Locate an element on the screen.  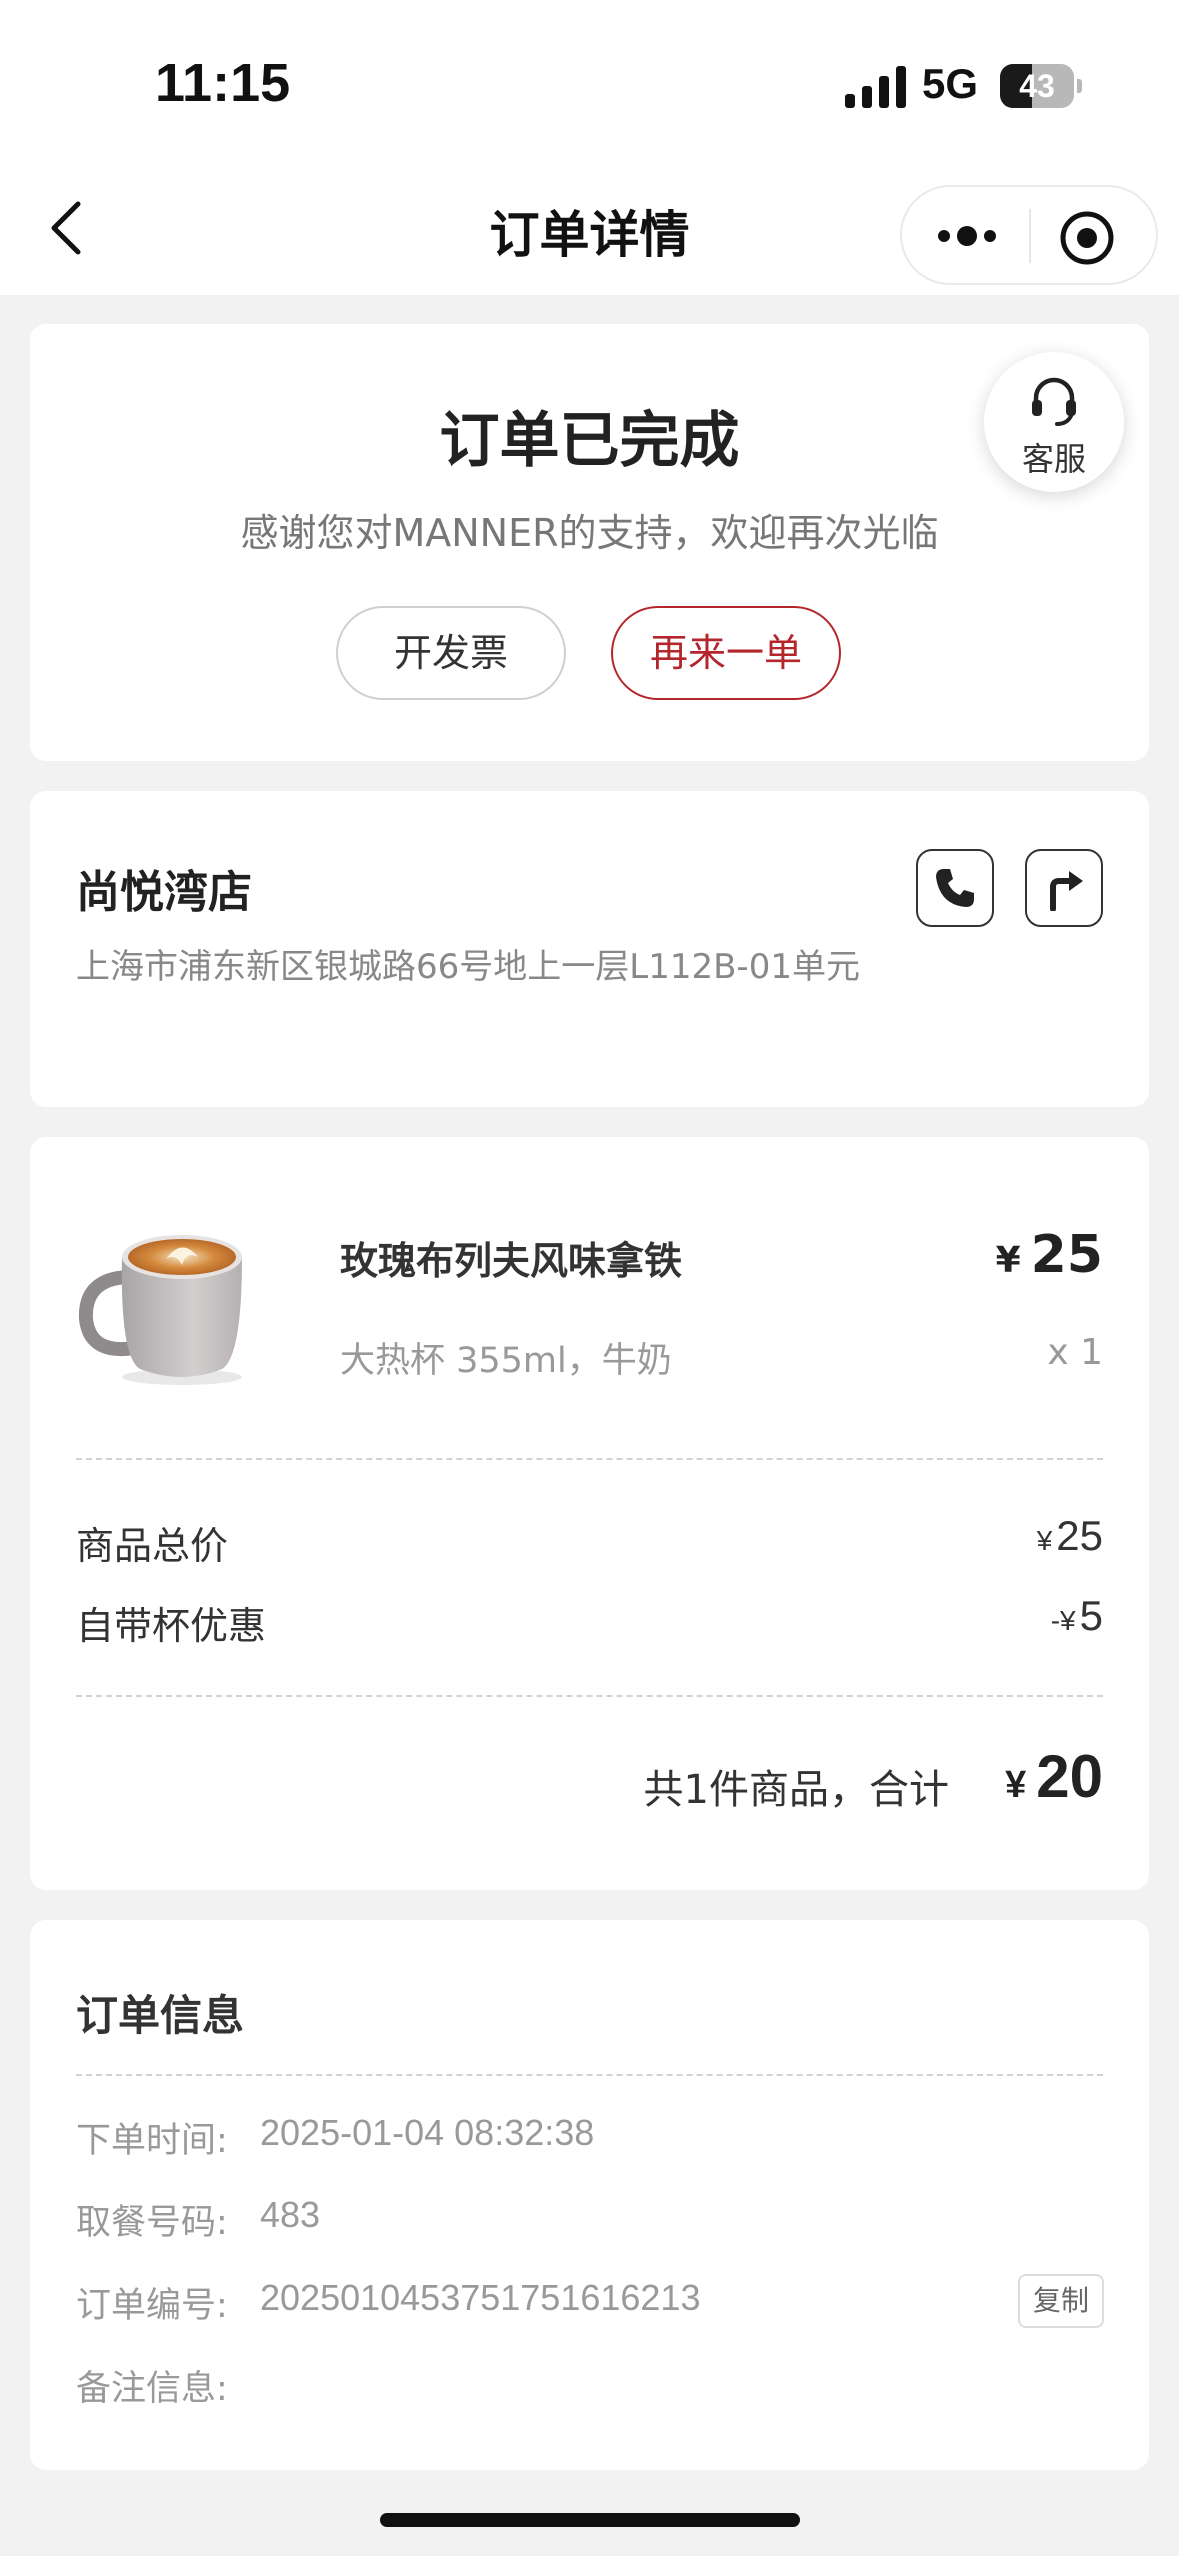
order-time-label: 下单时间: is located at coordinates (152, 2141).